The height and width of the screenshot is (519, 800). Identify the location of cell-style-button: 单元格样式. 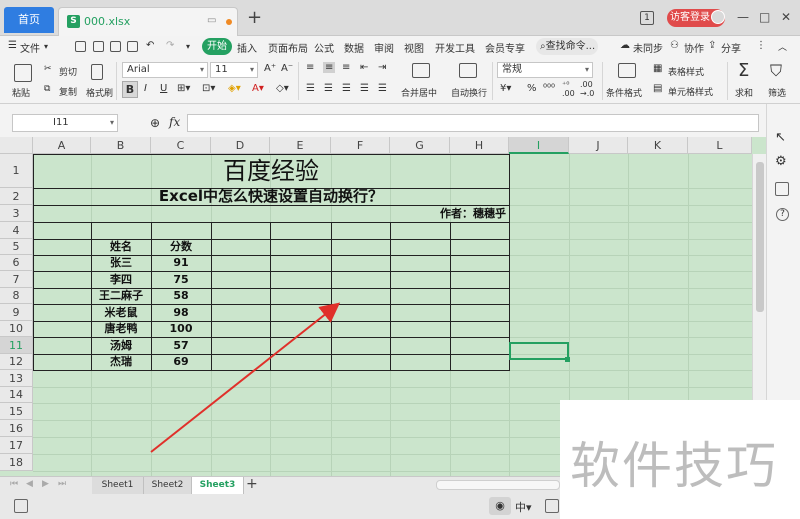
(690, 91).